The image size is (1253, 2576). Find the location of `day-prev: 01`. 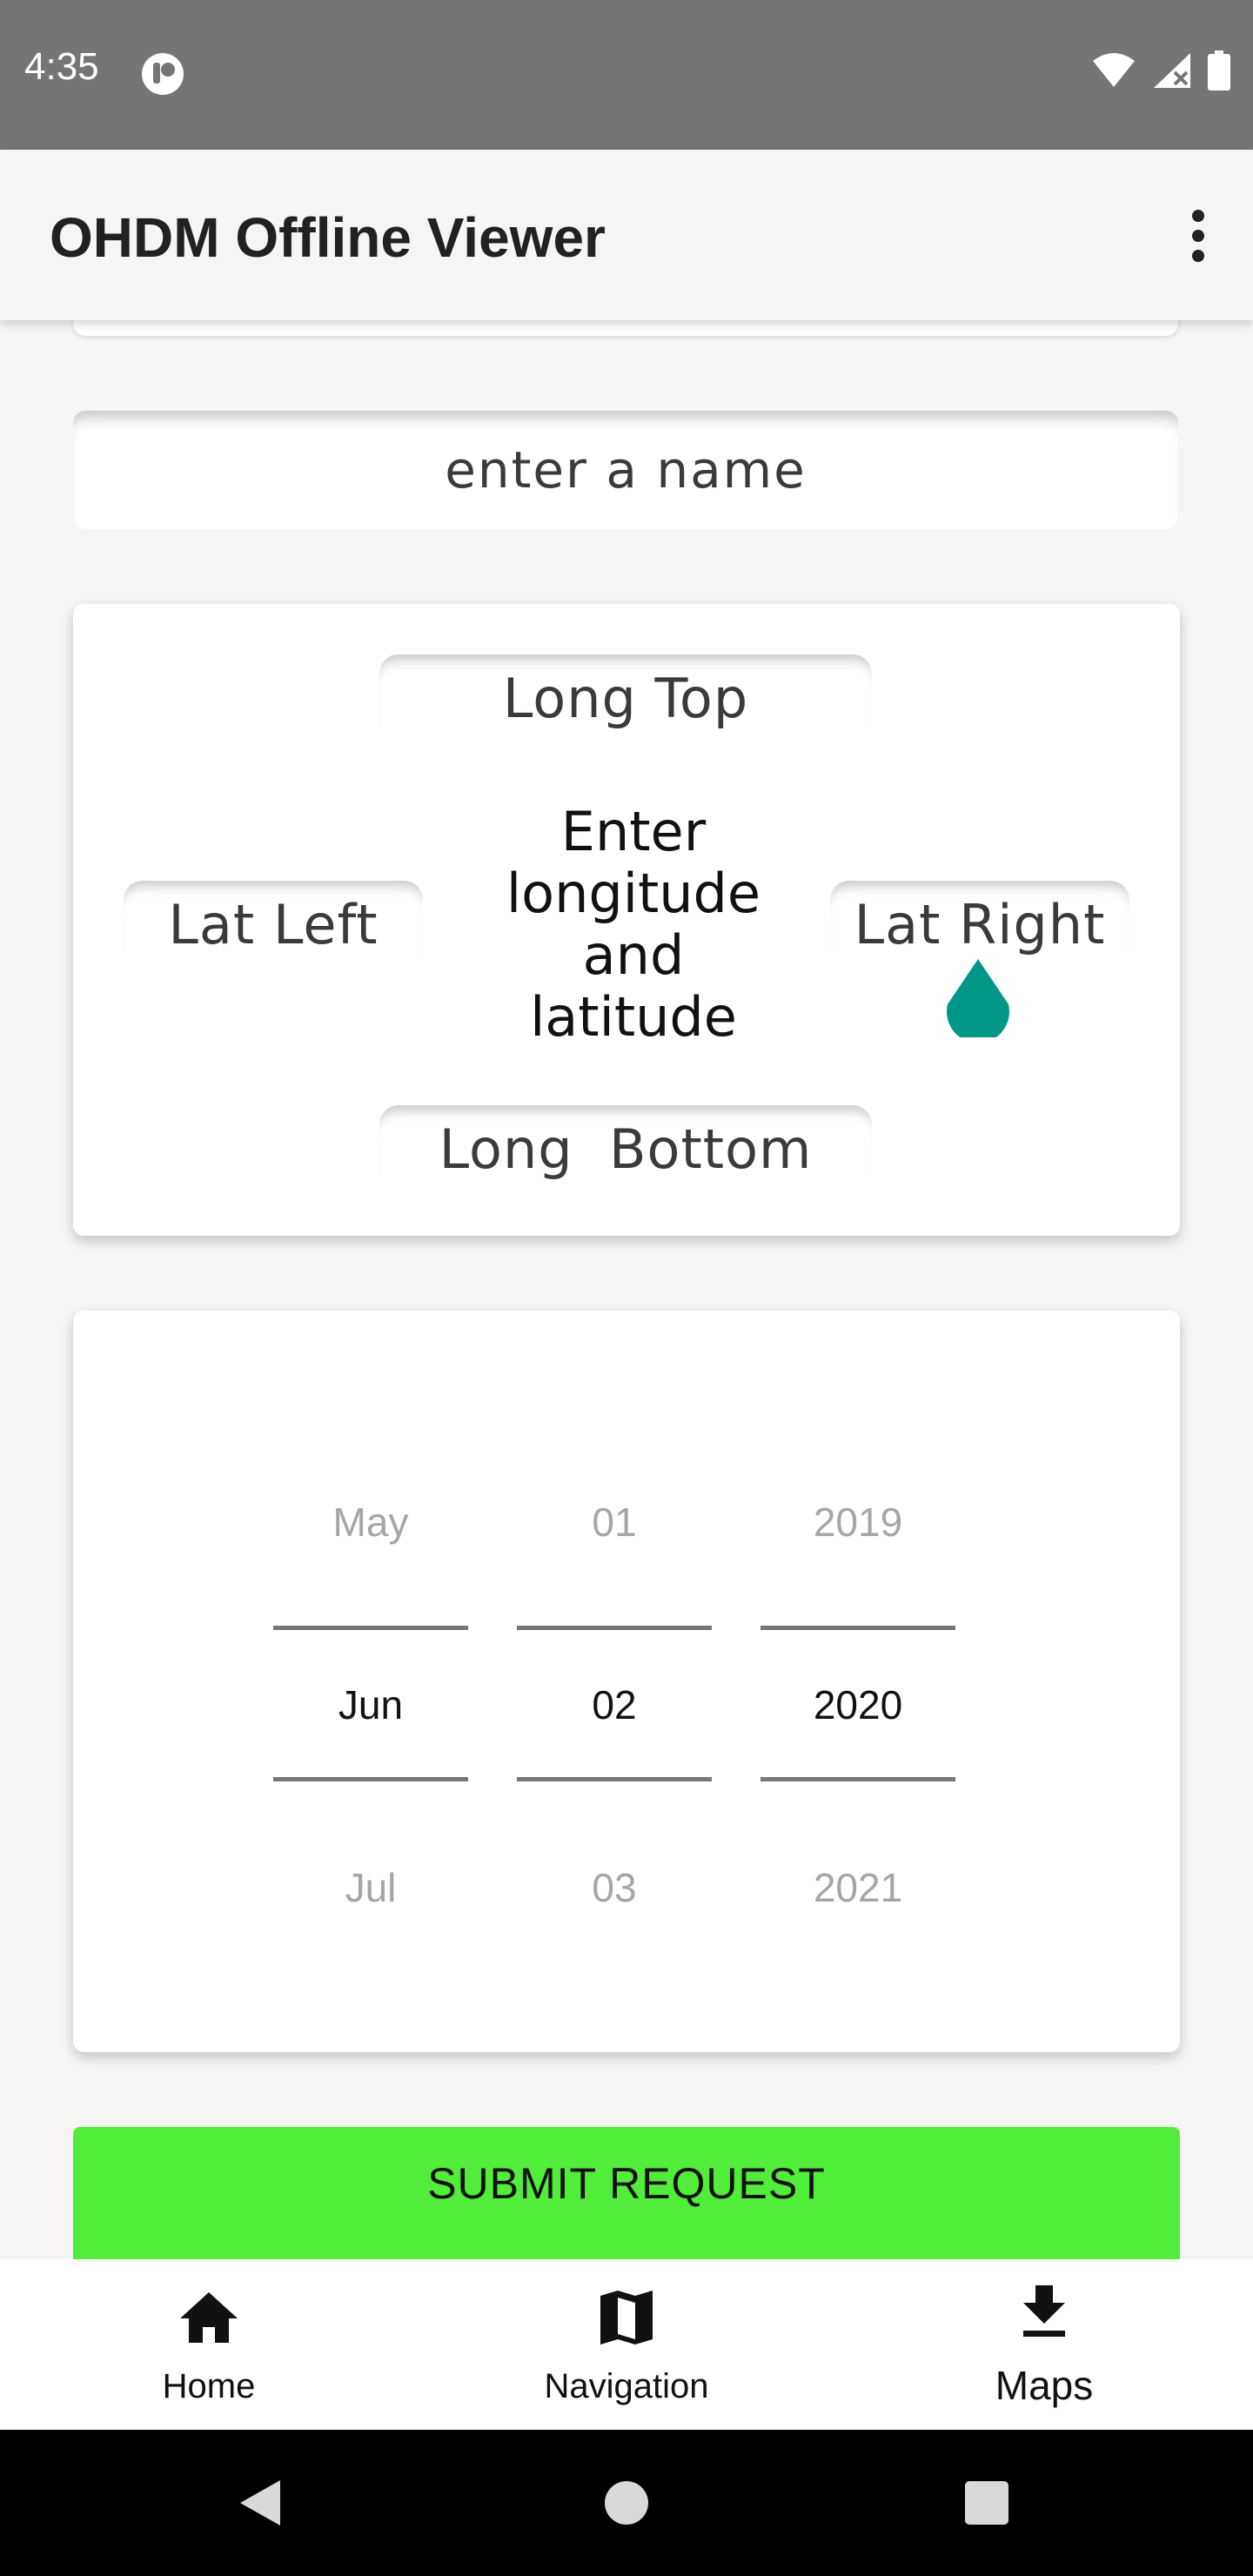

day-prev: 01 is located at coordinates (614, 1522).